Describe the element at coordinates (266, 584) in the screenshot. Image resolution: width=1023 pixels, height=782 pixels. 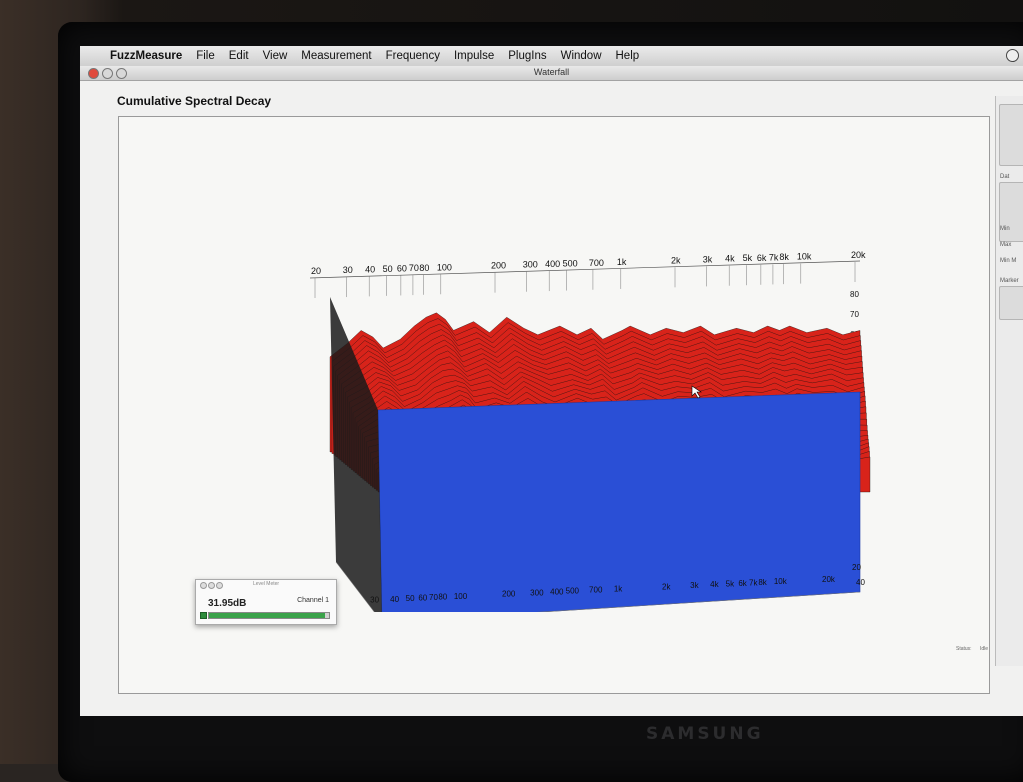
I see `meter-title: Level Meter` at that location.